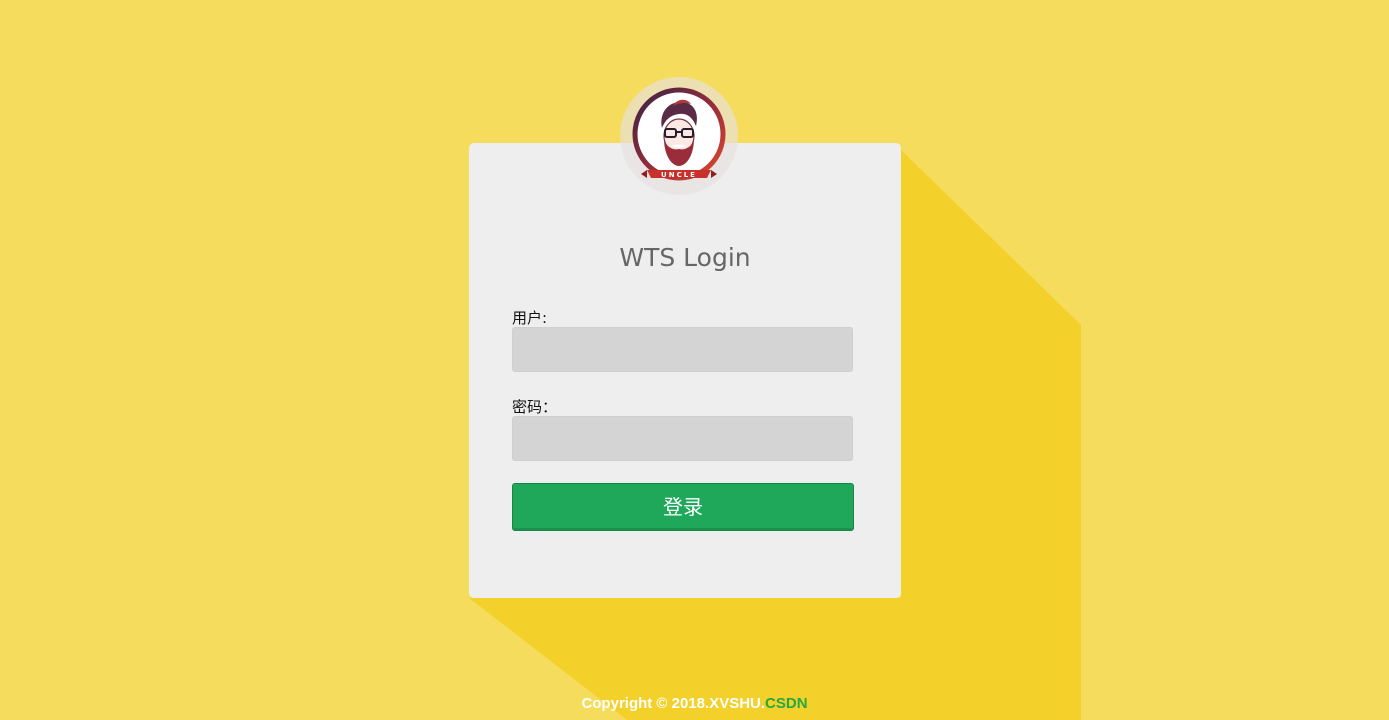 The width and height of the screenshot is (1389, 720). Describe the element at coordinates (682, 438) in the screenshot. I see `password-input` at that location.